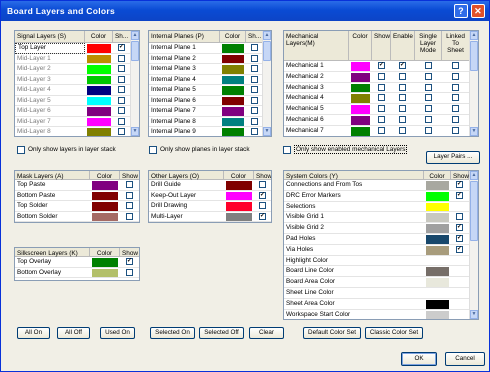 The image size is (490, 372). I want to click on table-row: Internal Plane 6, so click(205, 101).